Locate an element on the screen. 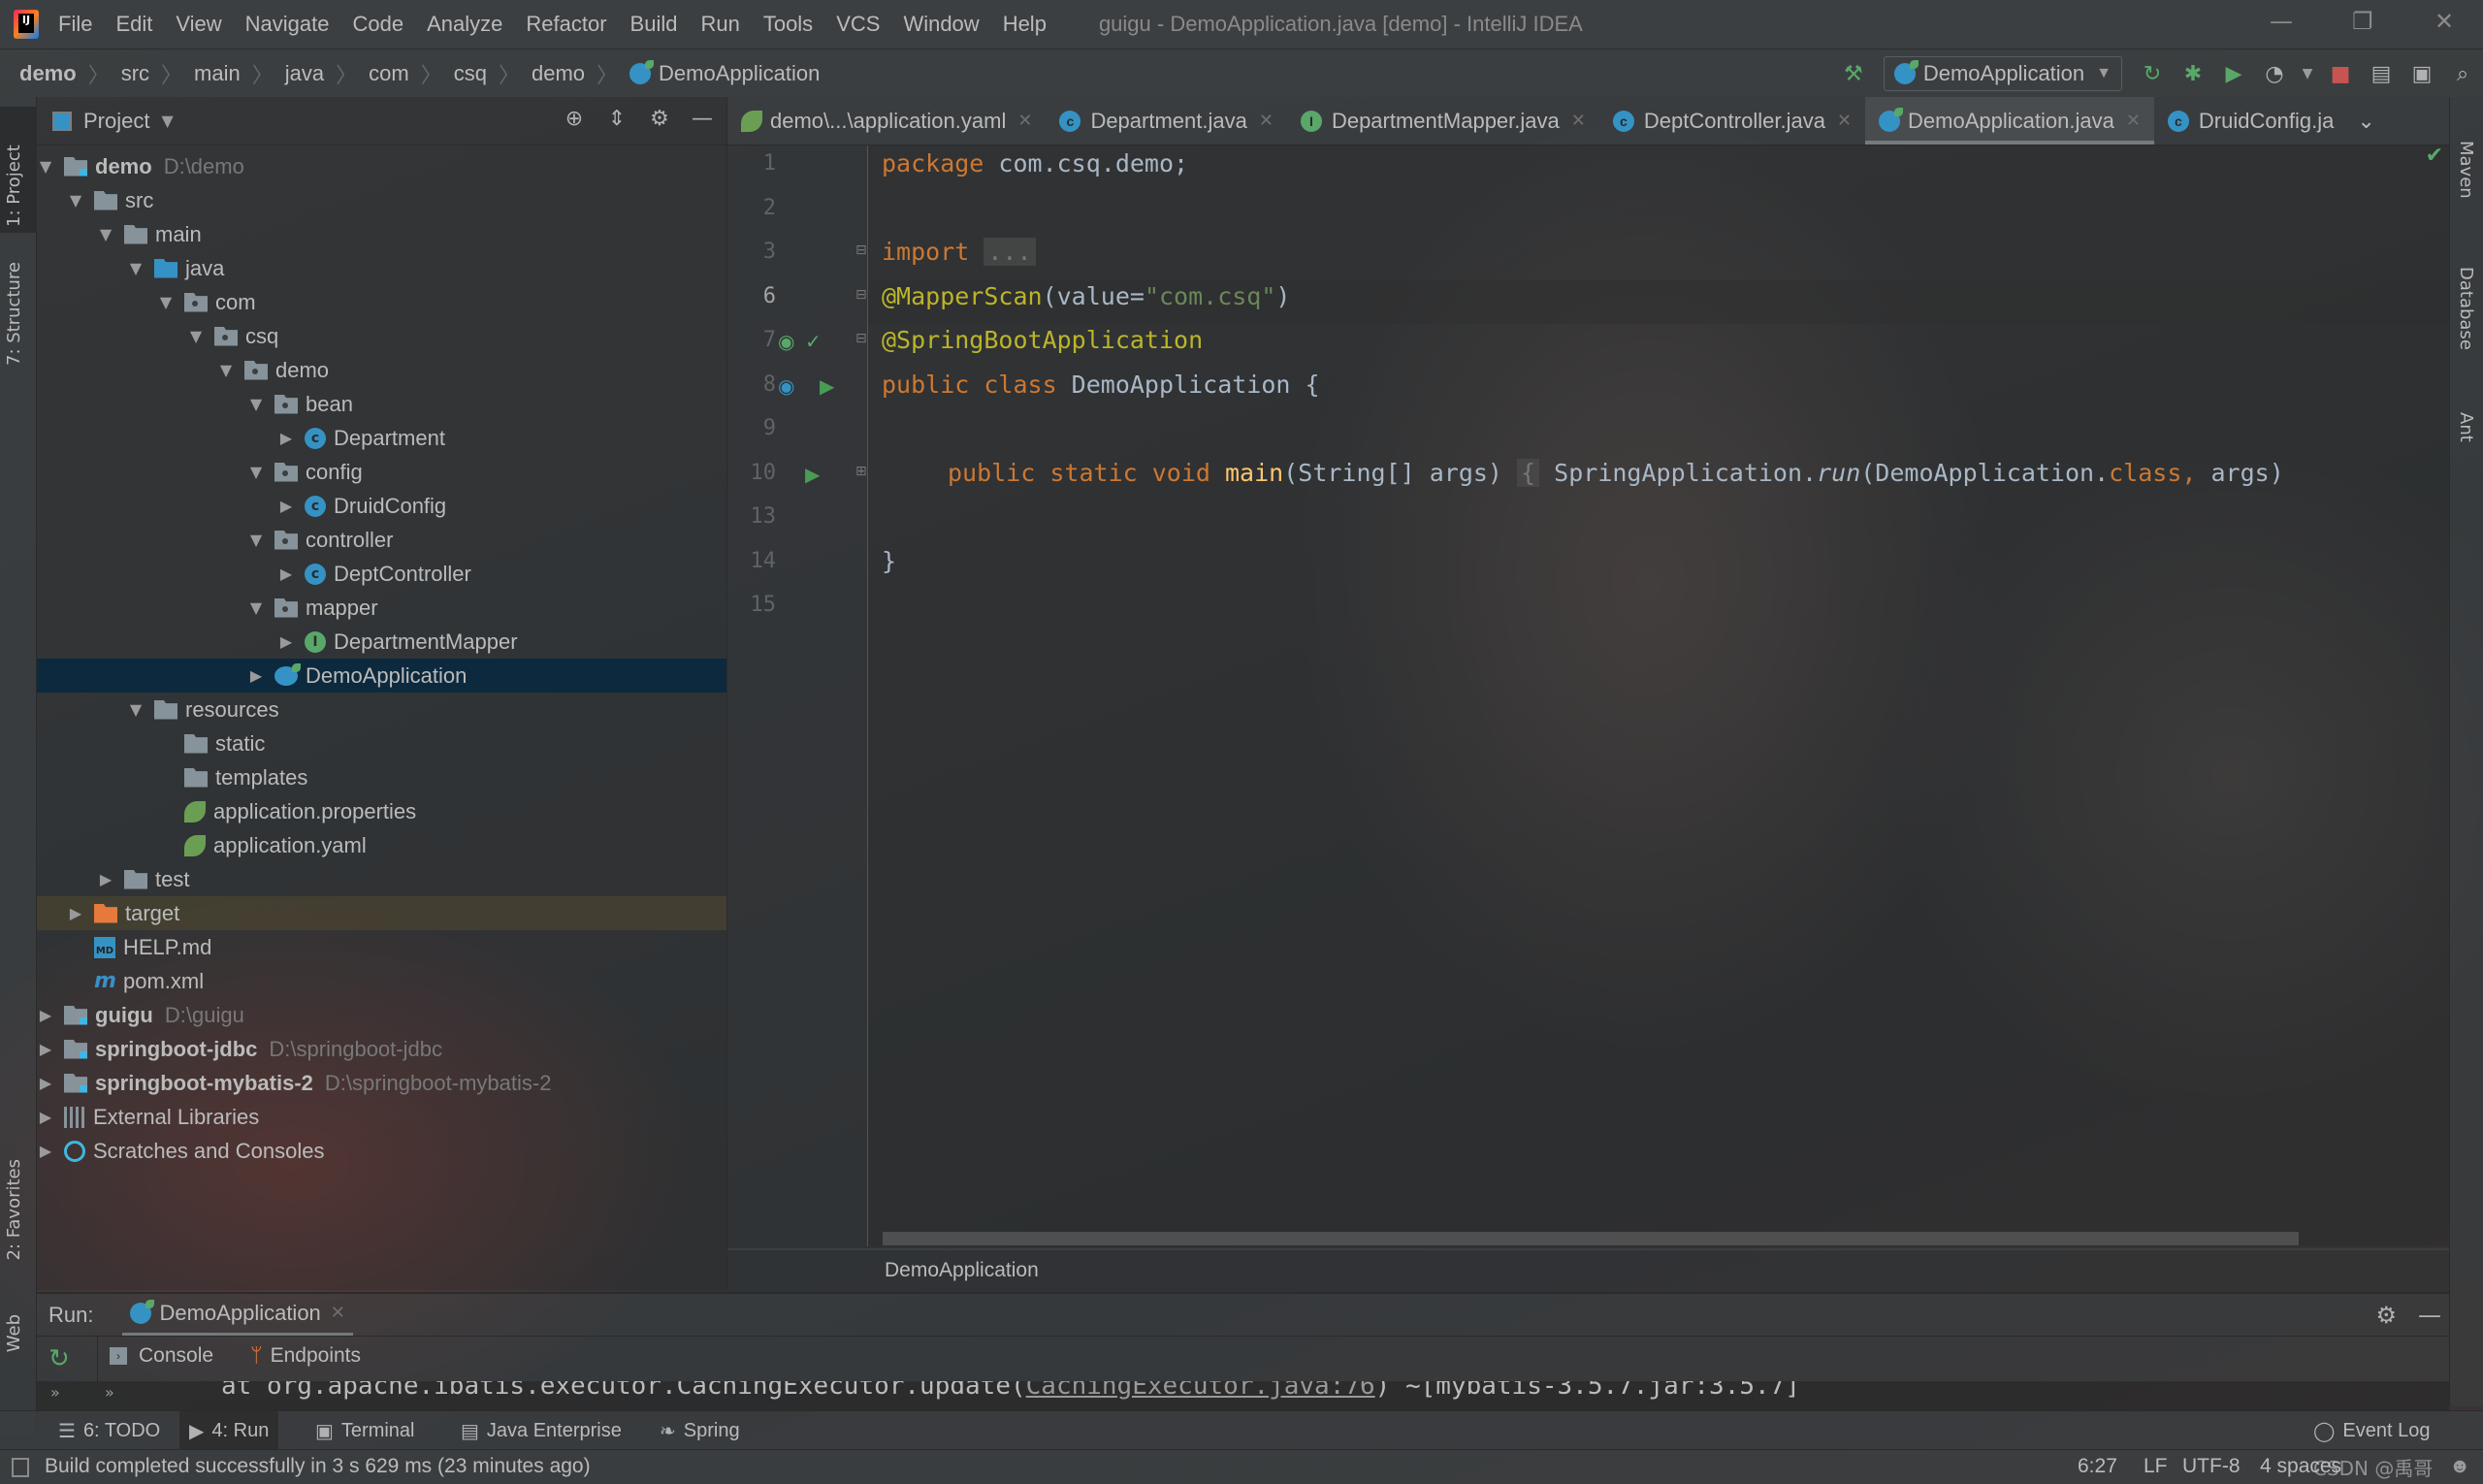  tree-item: ▶ c DeptController is located at coordinates (382, 574).